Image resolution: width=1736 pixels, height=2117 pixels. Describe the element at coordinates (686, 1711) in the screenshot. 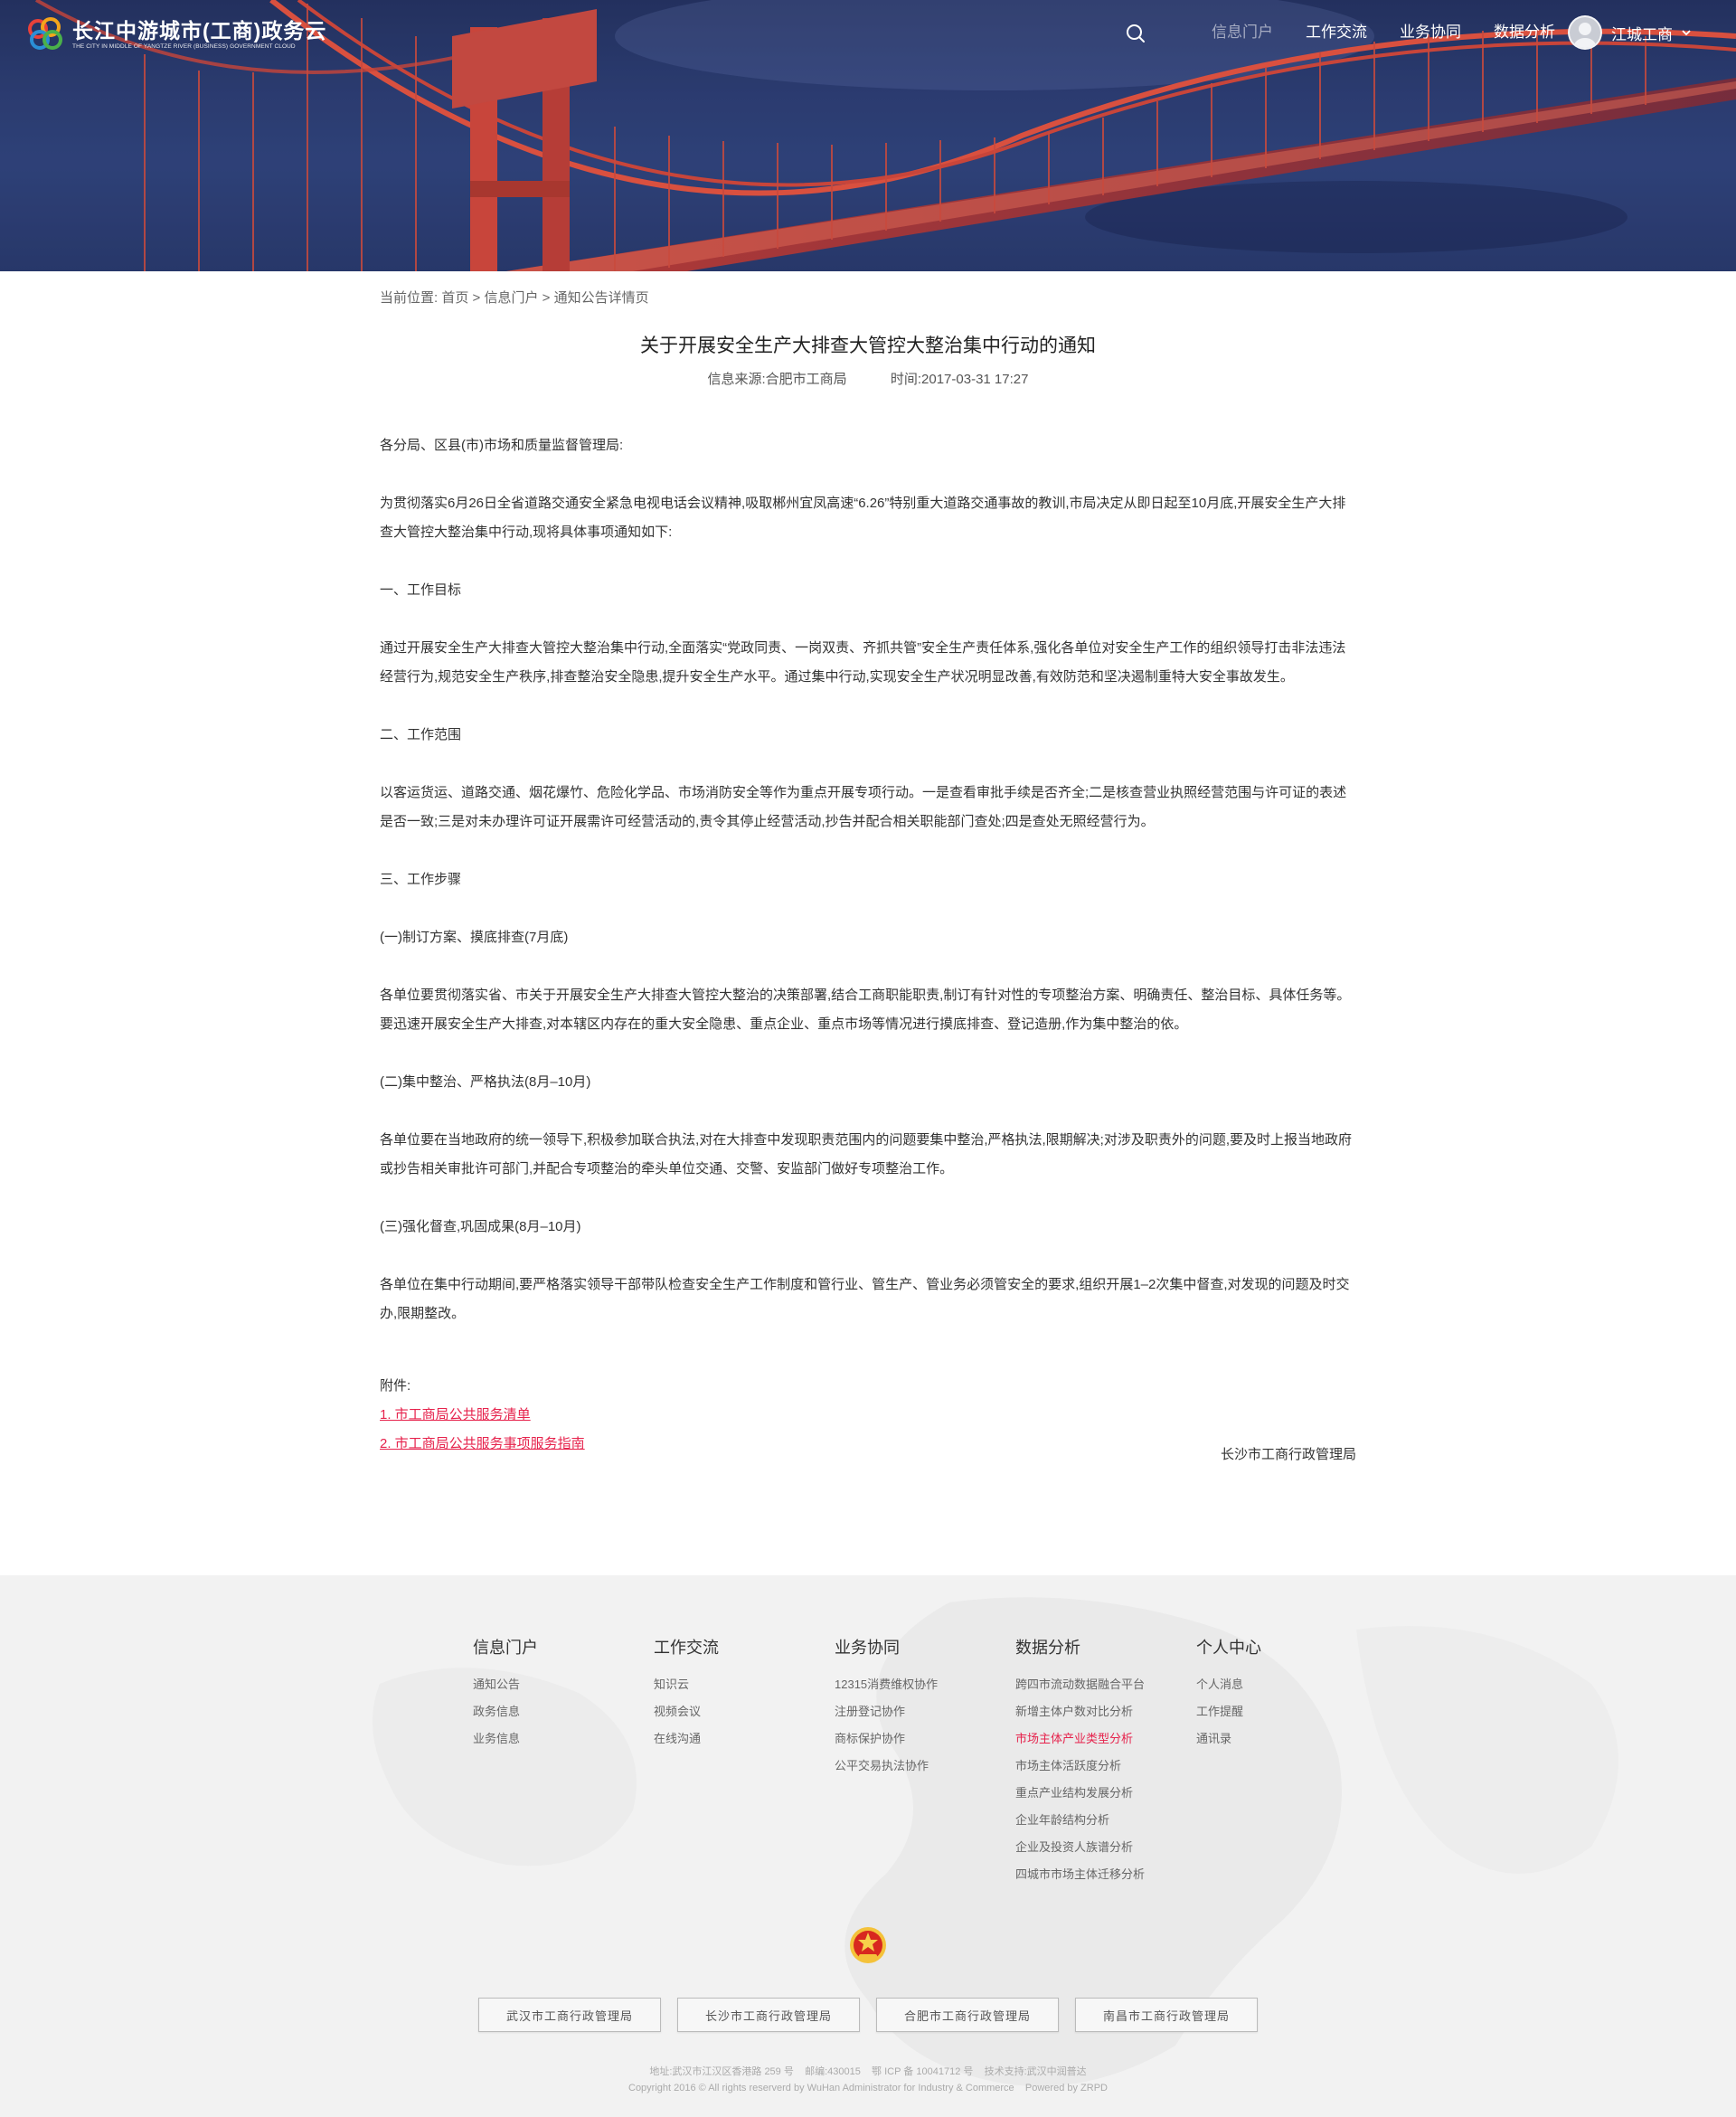

I see `footer-link: 视频会议` at that location.